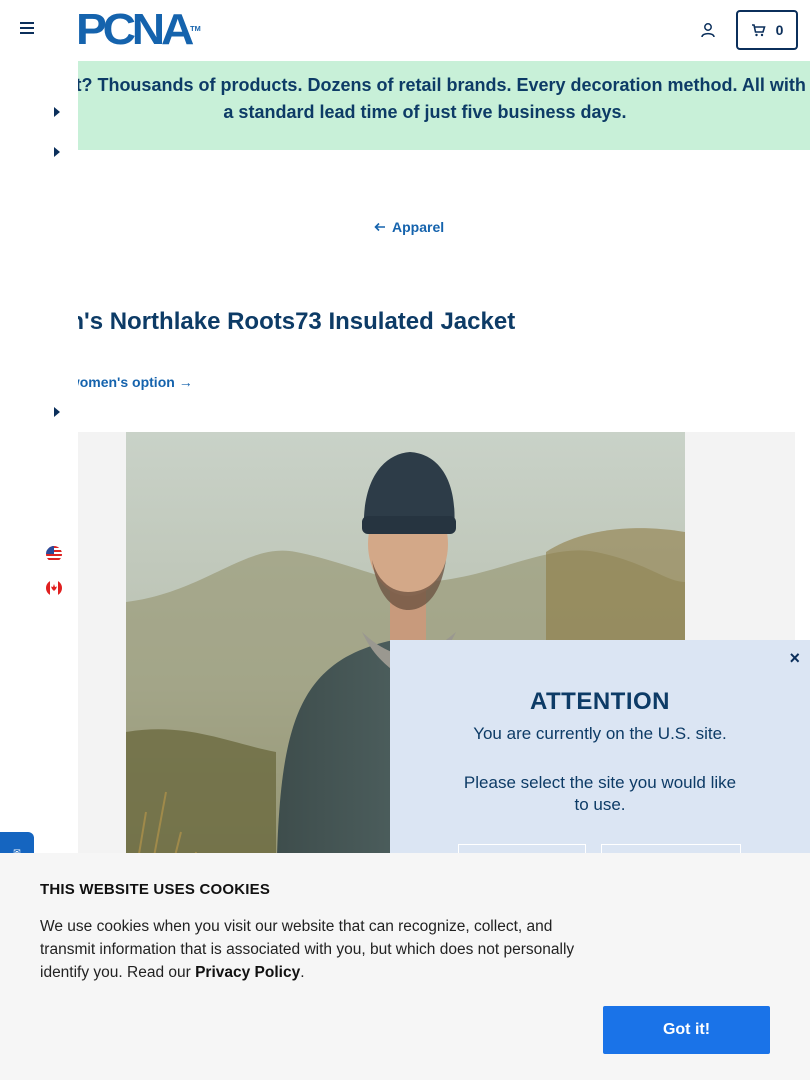 This screenshot has width=810, height=1080. I want to click on cart-button: 0, so click(767, 30).